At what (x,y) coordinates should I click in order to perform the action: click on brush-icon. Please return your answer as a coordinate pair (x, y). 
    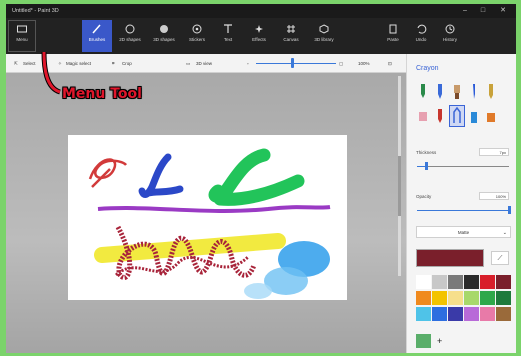
    Looking at the image, I should click on (96, 29).